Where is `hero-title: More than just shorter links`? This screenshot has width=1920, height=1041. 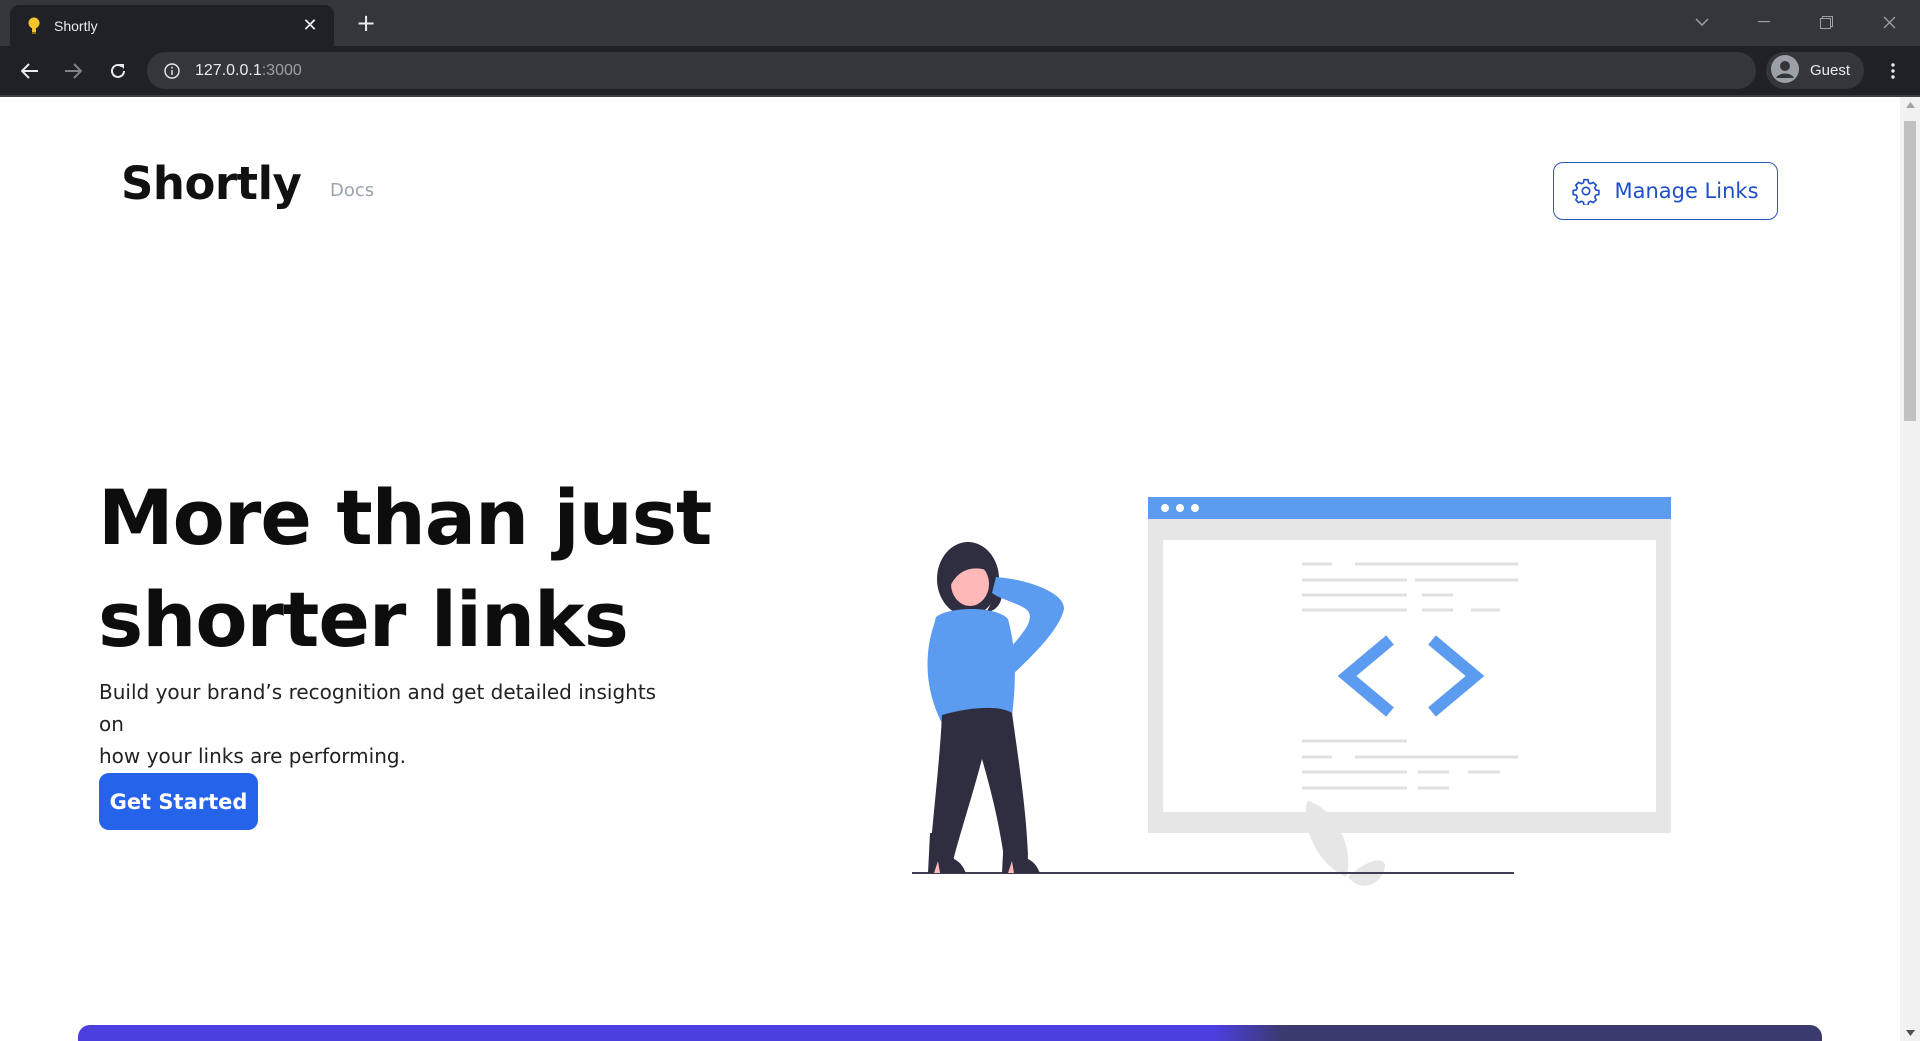
hero-title: More than just shorter links is located at coordinates (418, 569).